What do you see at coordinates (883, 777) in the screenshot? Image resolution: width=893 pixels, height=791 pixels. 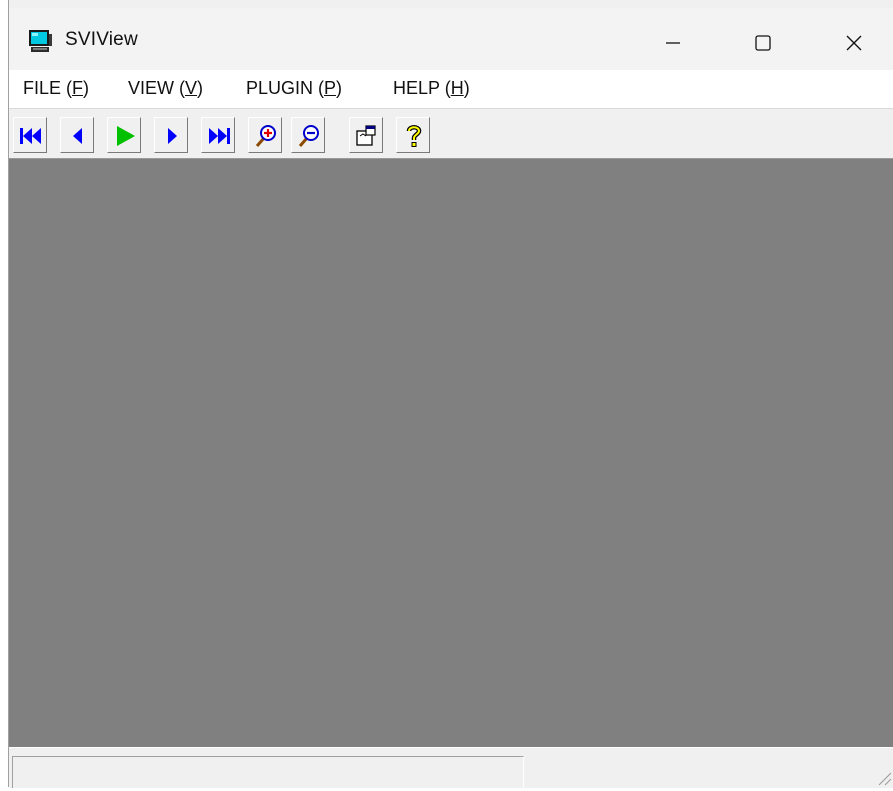 I see `resize-grip-icon` at bounding box center [883, 777].